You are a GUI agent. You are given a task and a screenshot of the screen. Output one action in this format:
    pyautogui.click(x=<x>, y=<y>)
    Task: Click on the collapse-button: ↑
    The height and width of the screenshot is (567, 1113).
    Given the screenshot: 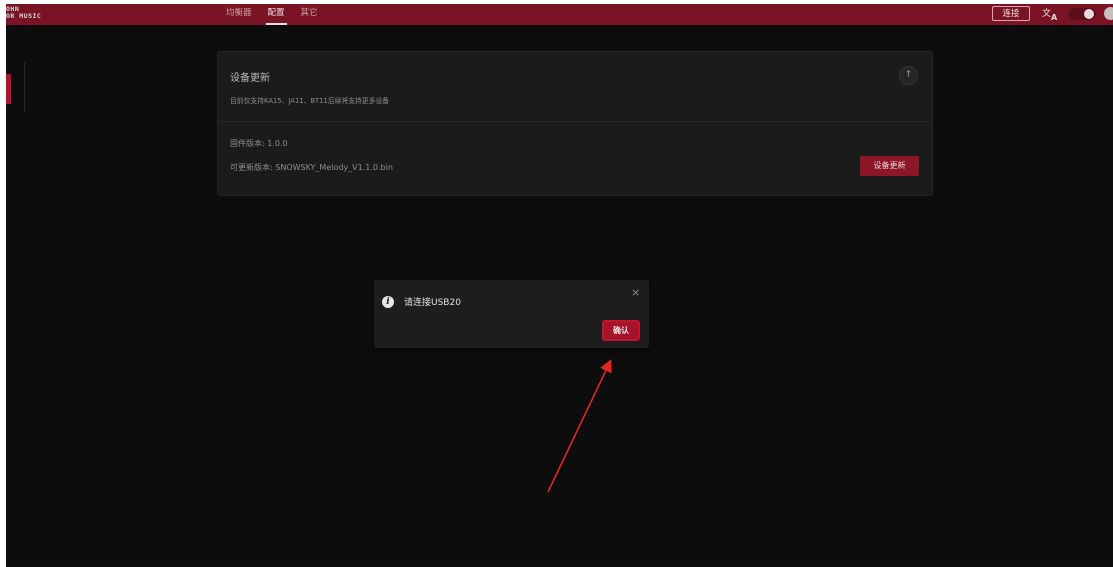 What is the action you would take?
    pyautogui.click(x=908, y=75)
    